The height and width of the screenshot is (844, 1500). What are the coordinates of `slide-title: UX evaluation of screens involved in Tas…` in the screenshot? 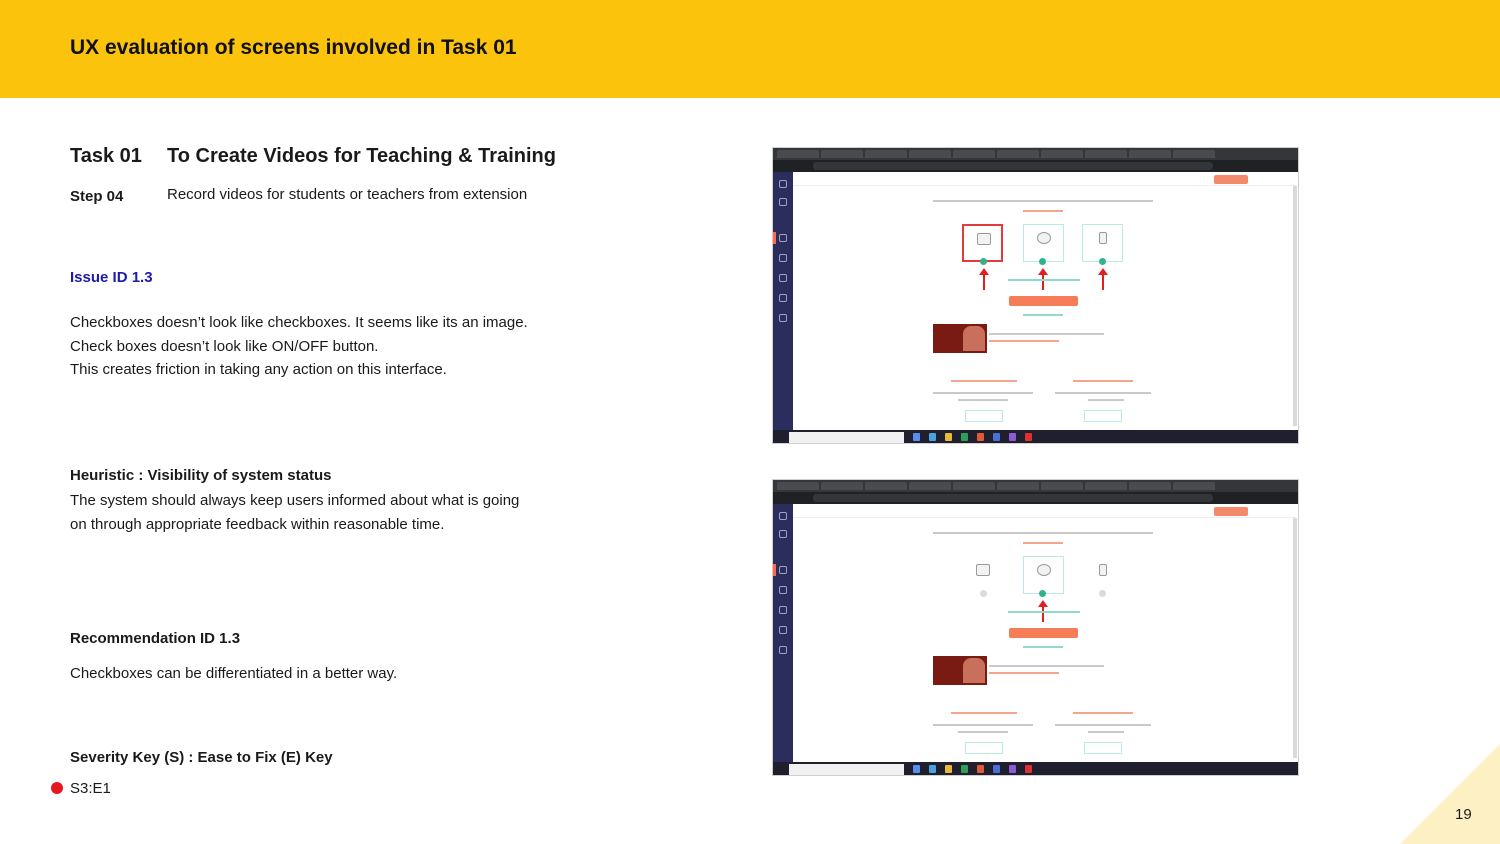 It's located at (293, 47).